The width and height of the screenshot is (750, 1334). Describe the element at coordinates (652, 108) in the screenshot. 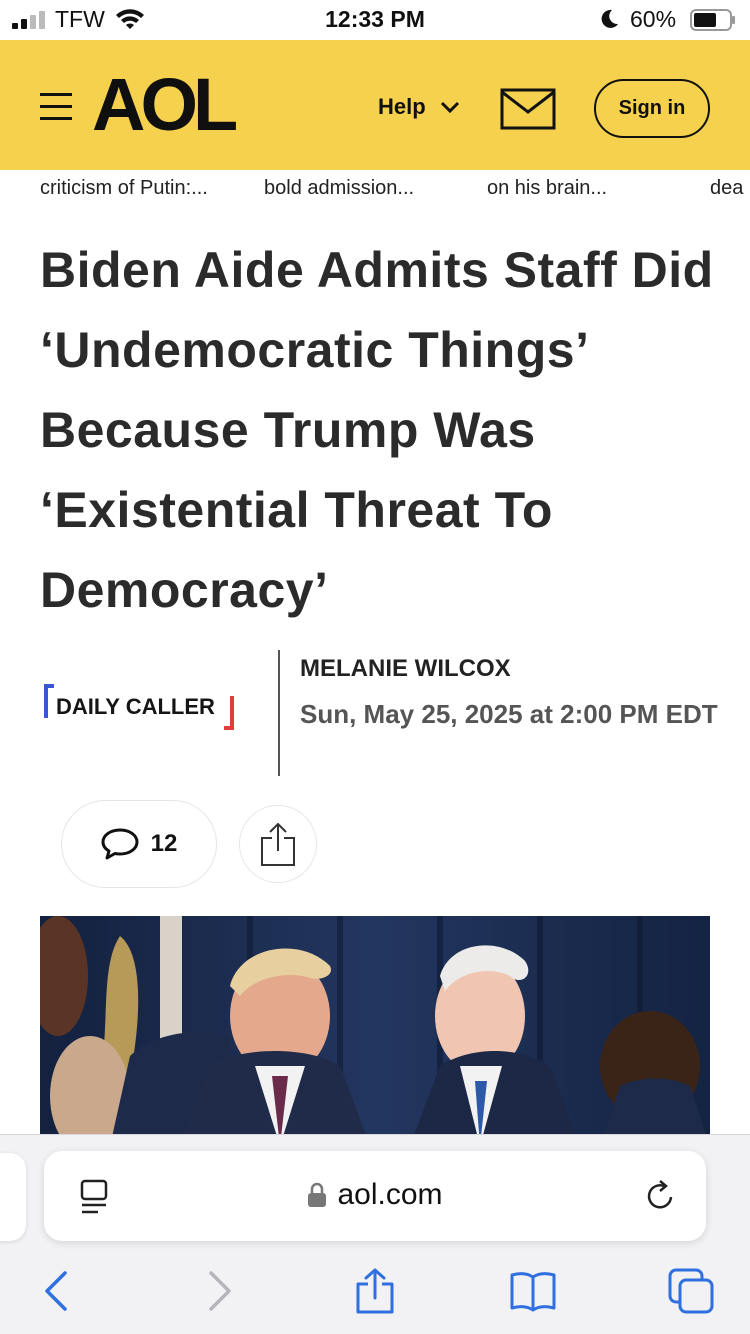

I see `sign-in-button: Sign in` at that location.